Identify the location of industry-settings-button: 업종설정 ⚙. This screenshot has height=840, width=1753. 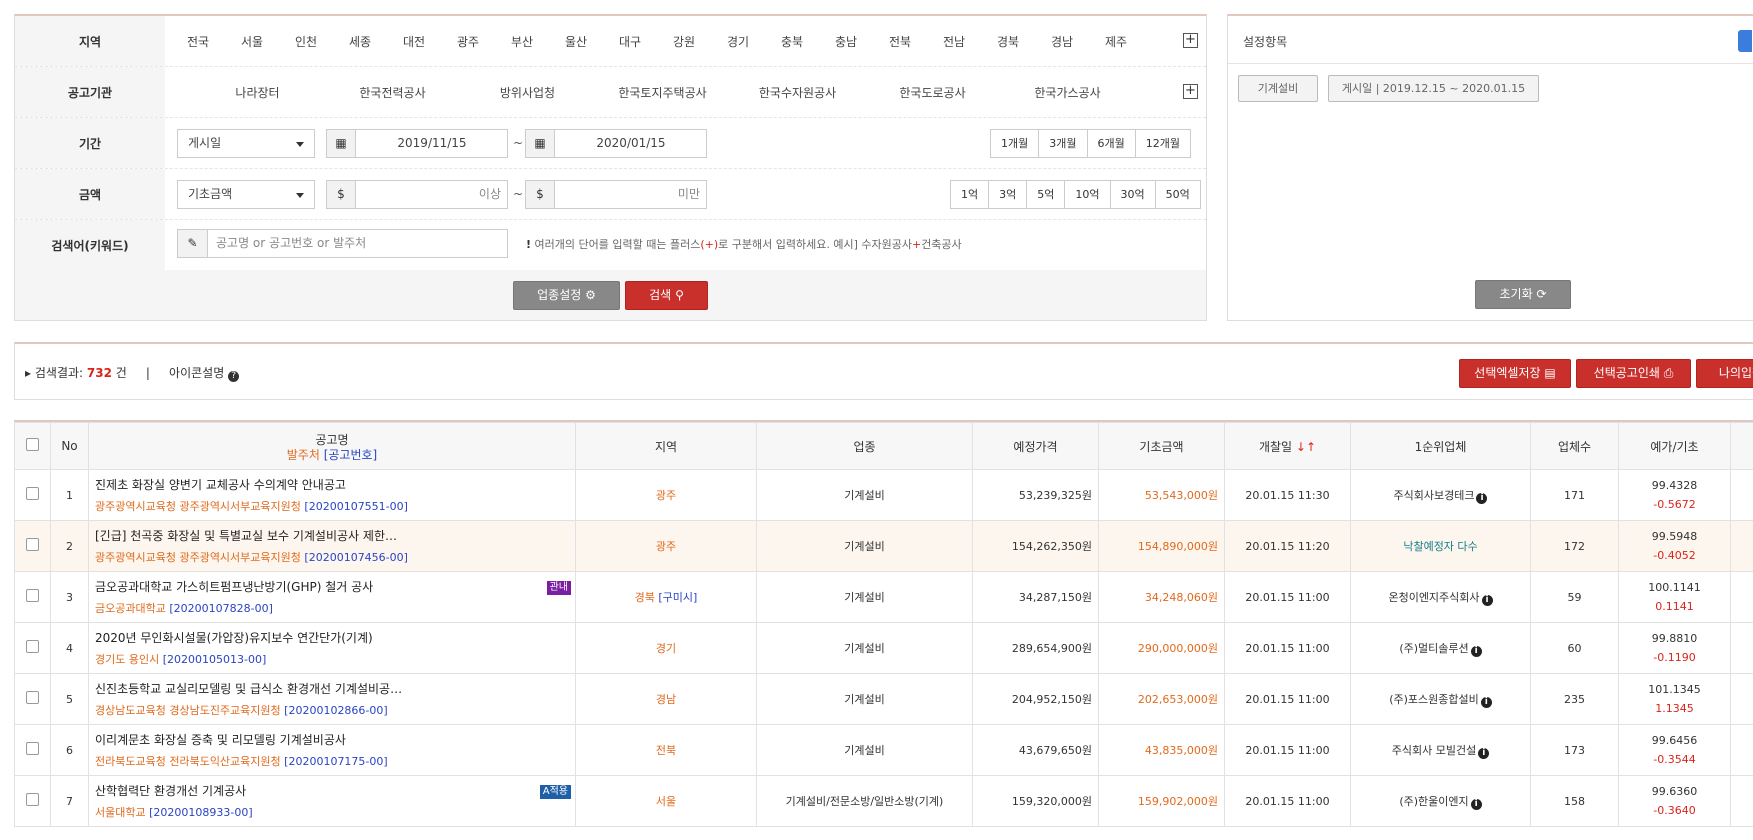
(566, 295).